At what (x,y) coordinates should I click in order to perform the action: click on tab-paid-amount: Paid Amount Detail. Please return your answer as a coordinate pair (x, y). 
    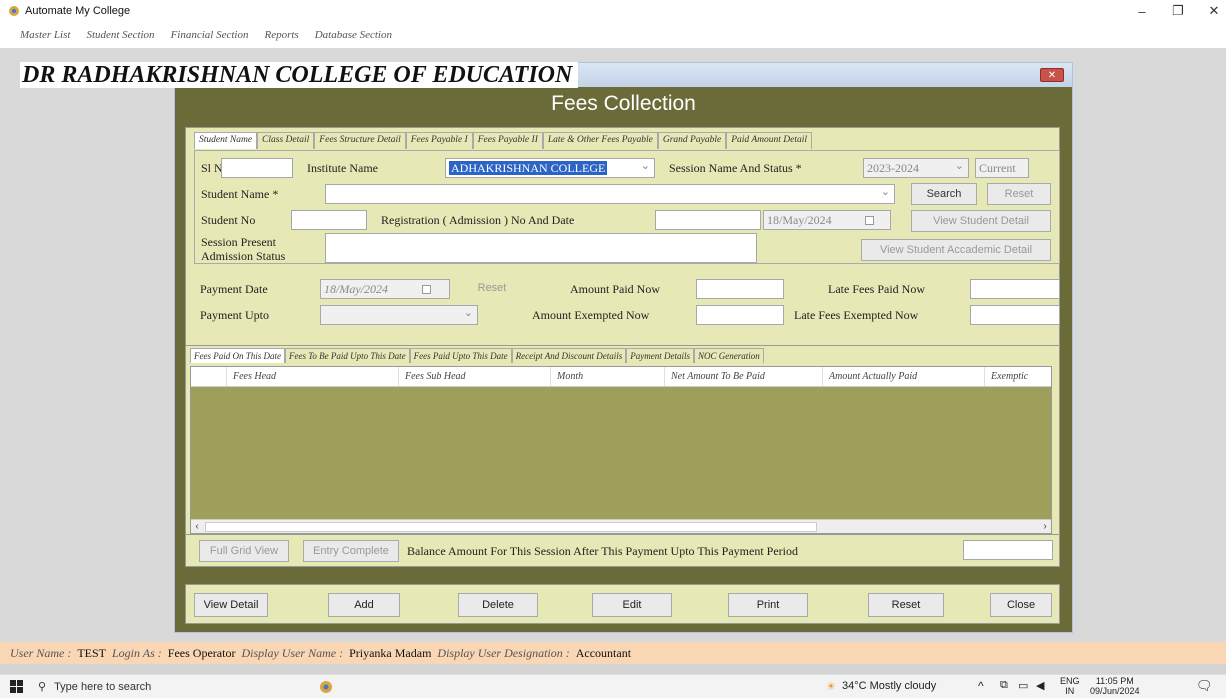
    Looking at the image, I should click on (769, 140).